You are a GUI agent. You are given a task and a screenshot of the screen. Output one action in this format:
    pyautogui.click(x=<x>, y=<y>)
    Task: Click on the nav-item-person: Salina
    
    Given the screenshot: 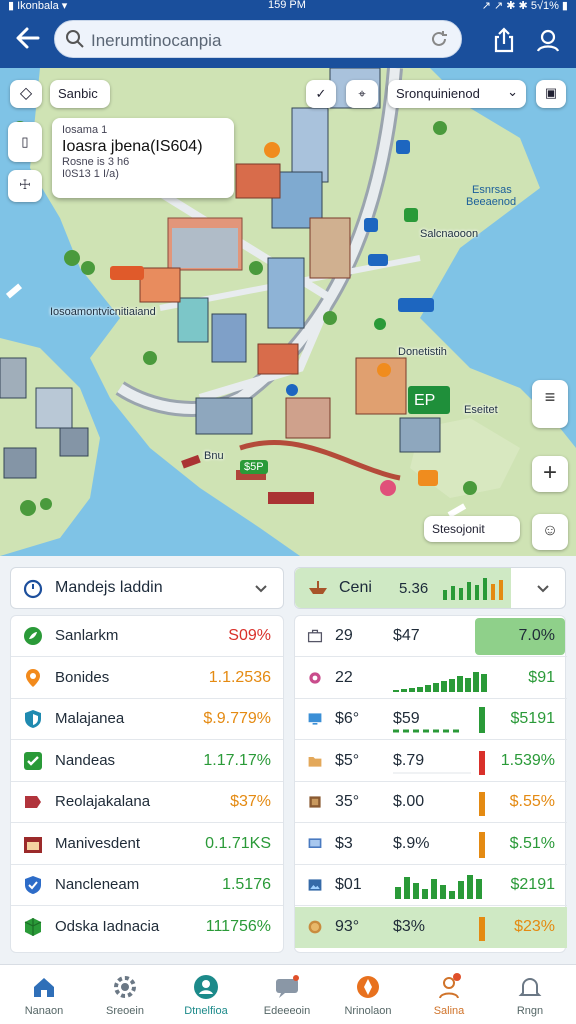 What is the action you would take?
    pyautogui.click(x=449, y=996)
    